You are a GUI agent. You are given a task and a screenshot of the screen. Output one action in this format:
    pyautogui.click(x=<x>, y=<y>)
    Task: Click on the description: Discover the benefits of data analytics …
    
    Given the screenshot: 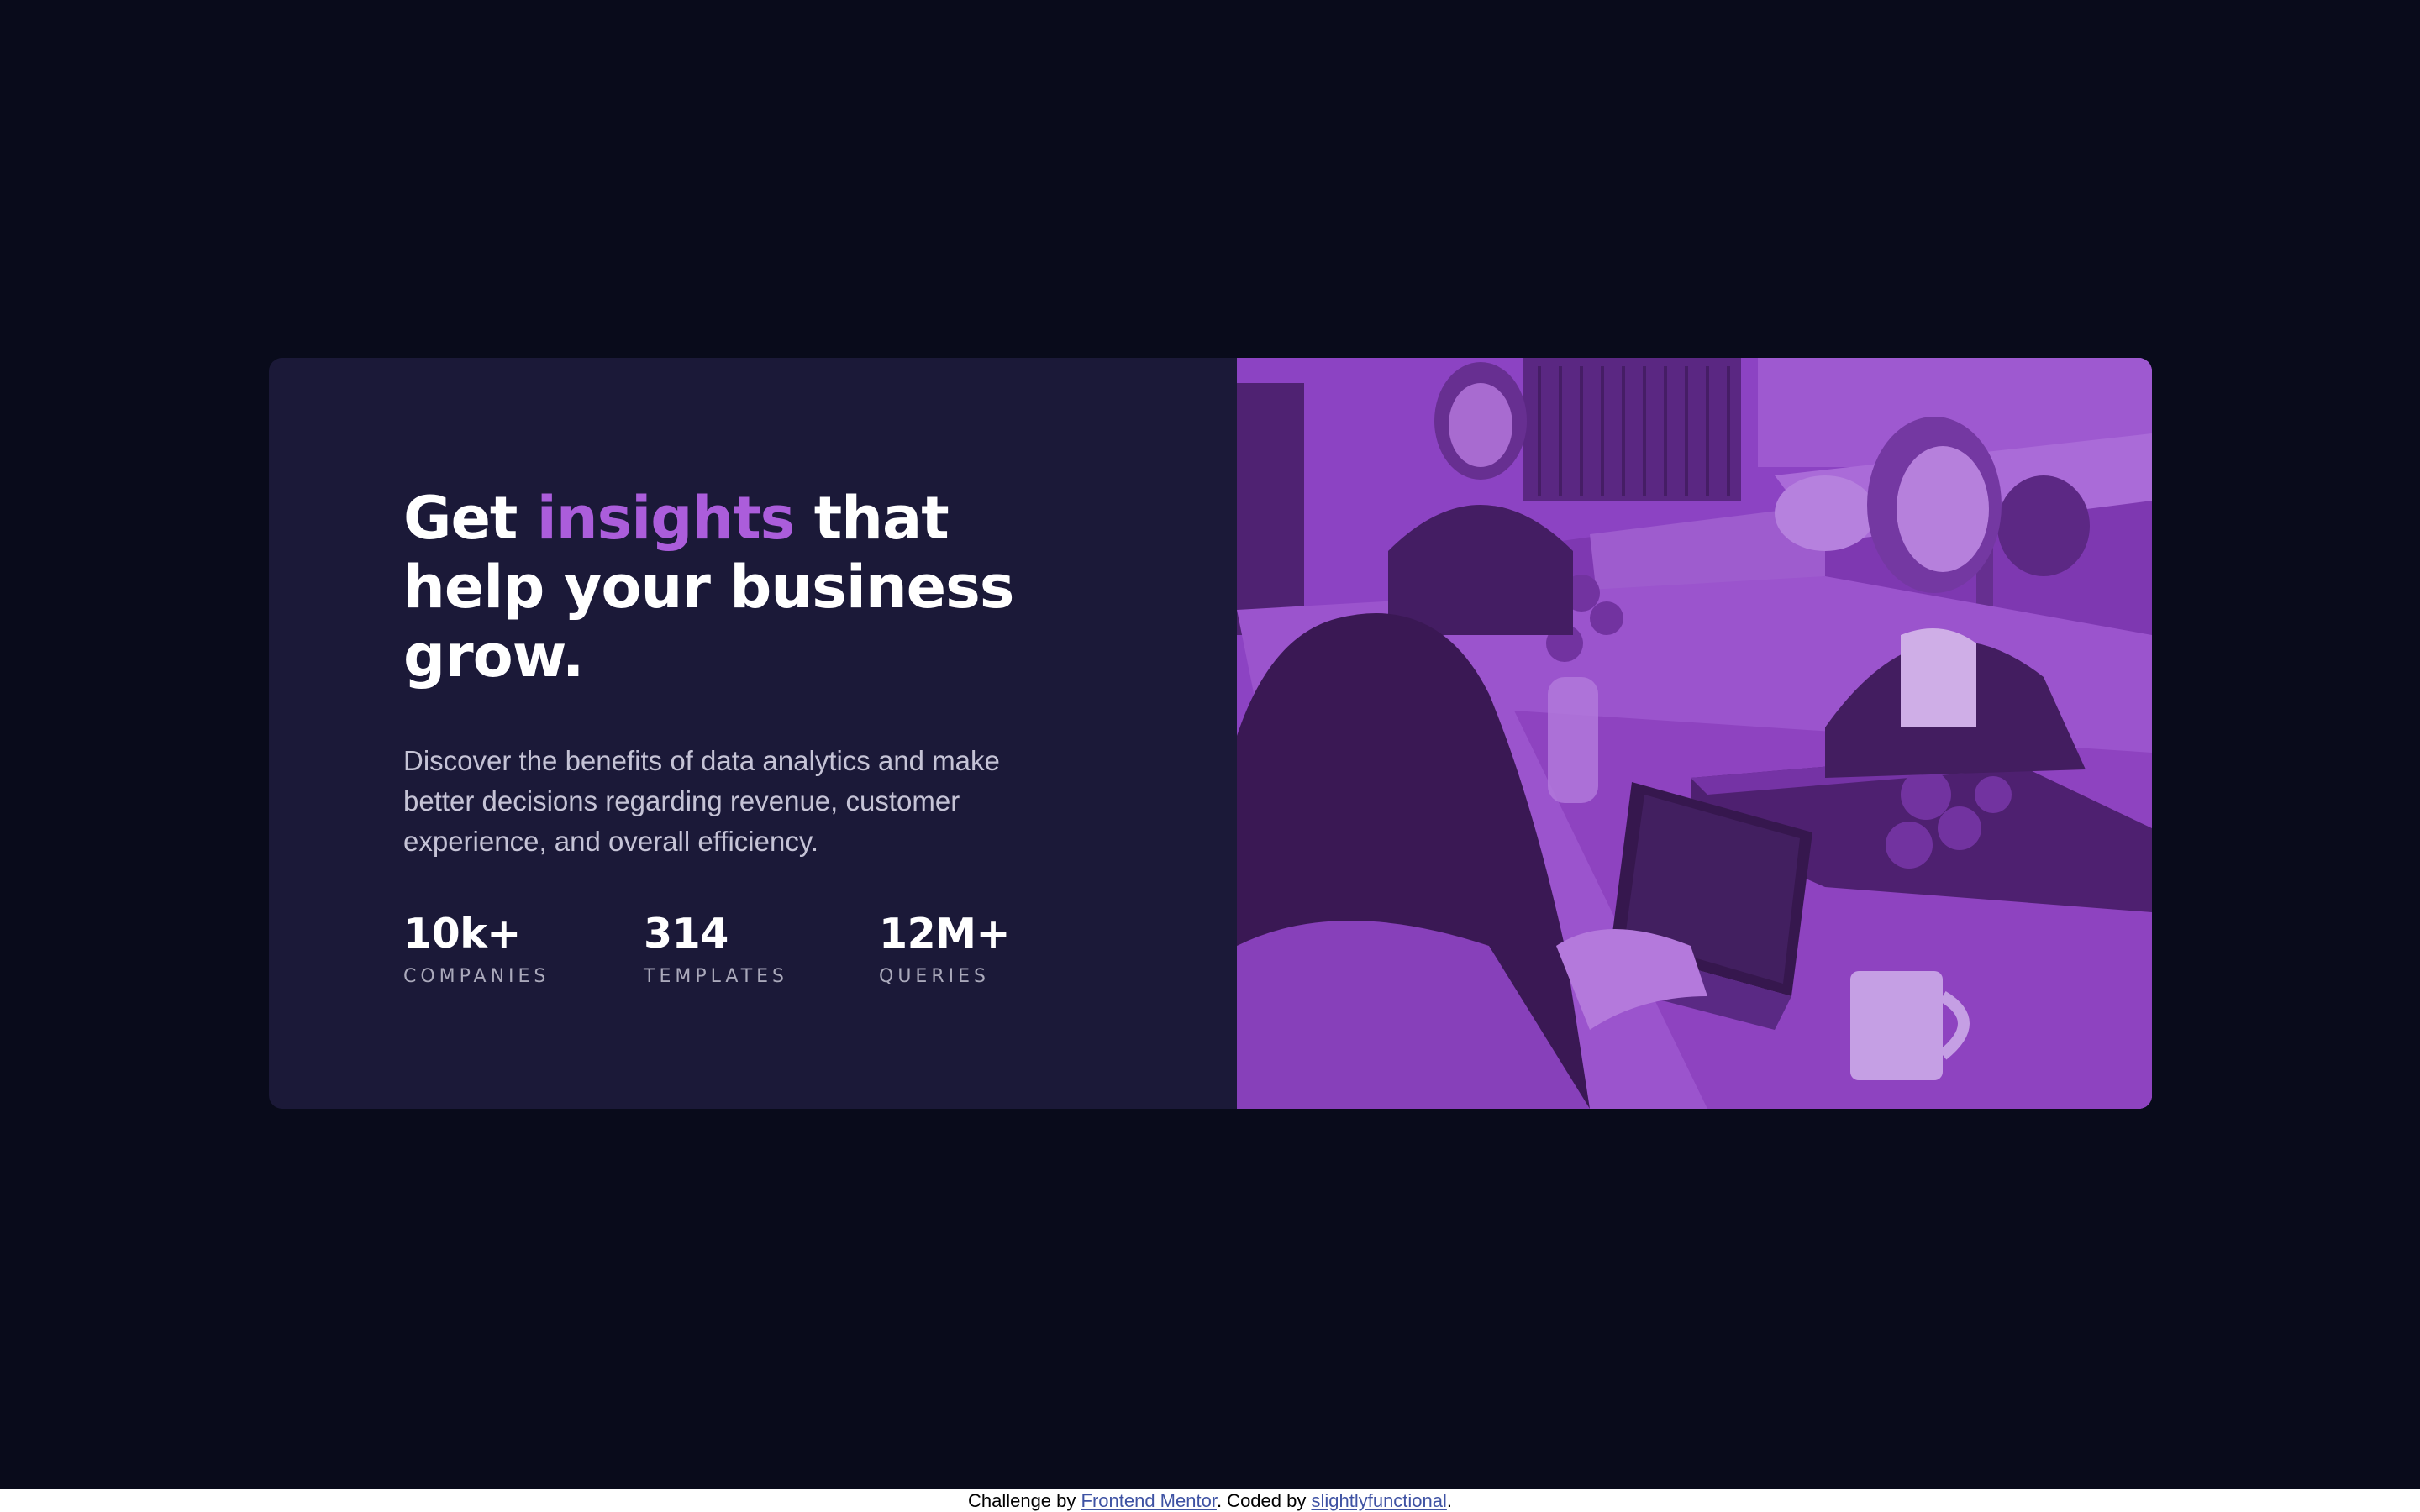 What is the action you would take?
    pyautogui.click(x=702, y=801)
    